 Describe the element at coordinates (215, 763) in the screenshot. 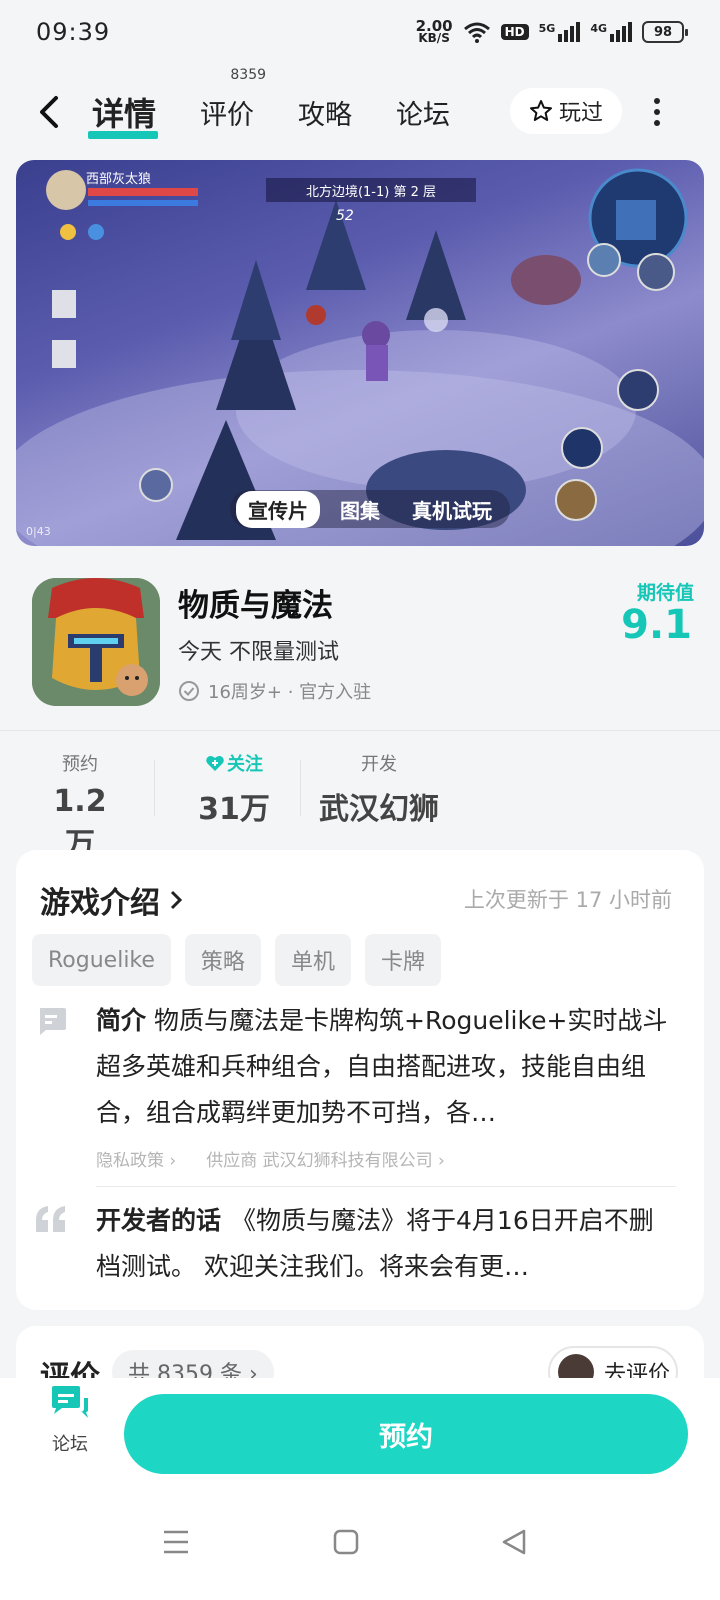

I see `heart-plus-icon` at that location.